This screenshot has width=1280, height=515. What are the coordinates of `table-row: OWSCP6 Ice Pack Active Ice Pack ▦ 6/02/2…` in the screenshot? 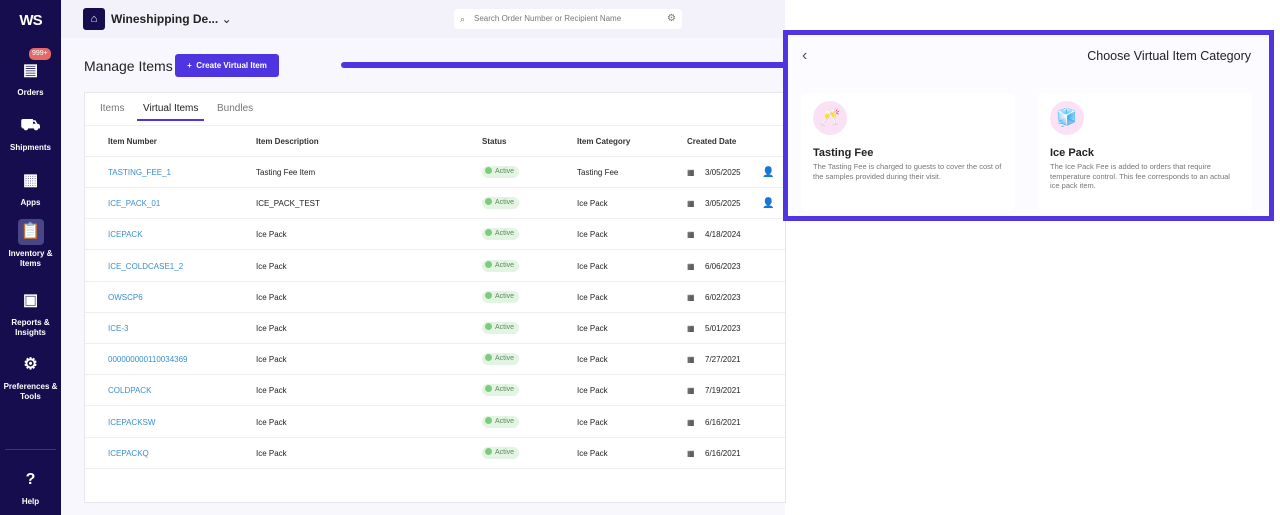 It's located at (435, 297).